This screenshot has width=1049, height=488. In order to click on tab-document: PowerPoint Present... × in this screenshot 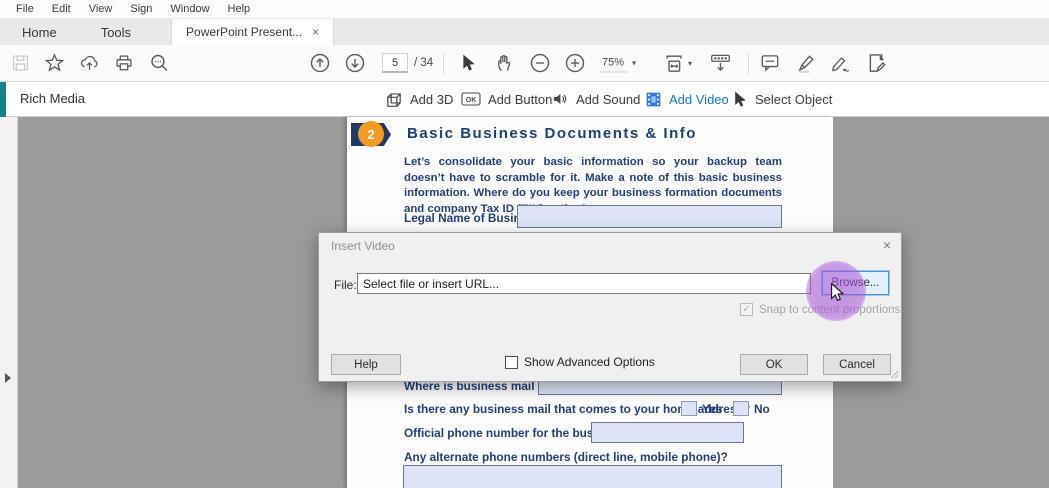, I will do `click(253, 32)`.